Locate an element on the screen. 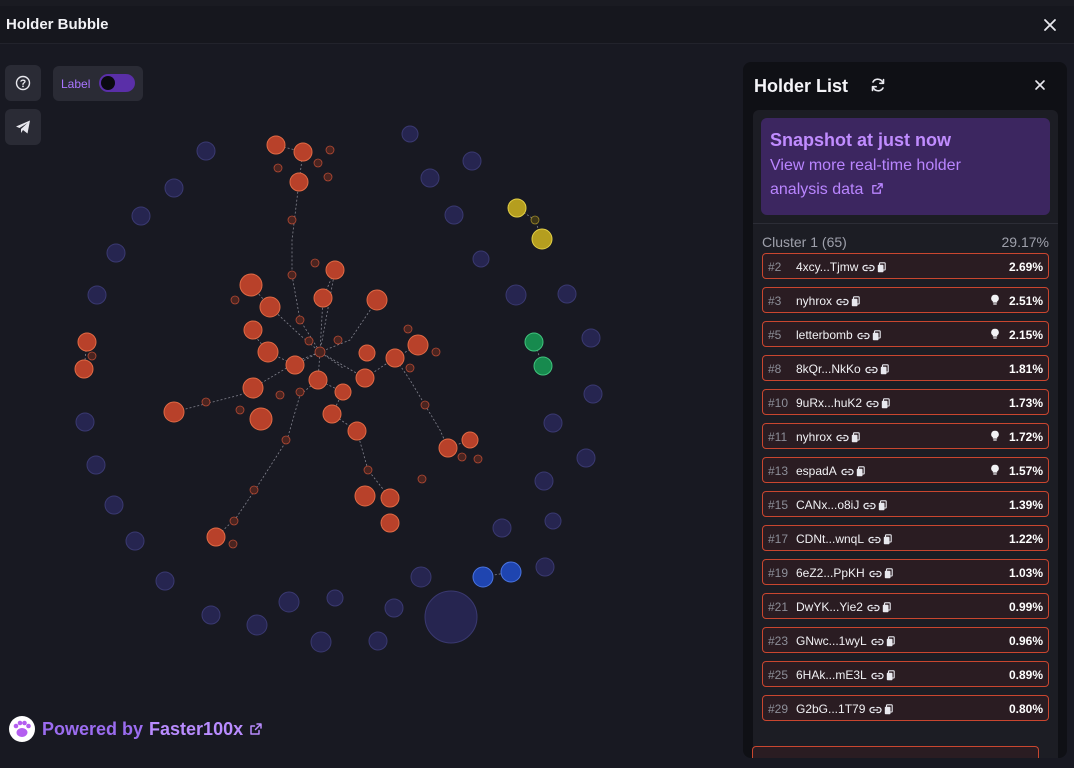 The width and height of the screenshot is (1074, 768). holder-address: espadA is located at coordinates (816, 471).